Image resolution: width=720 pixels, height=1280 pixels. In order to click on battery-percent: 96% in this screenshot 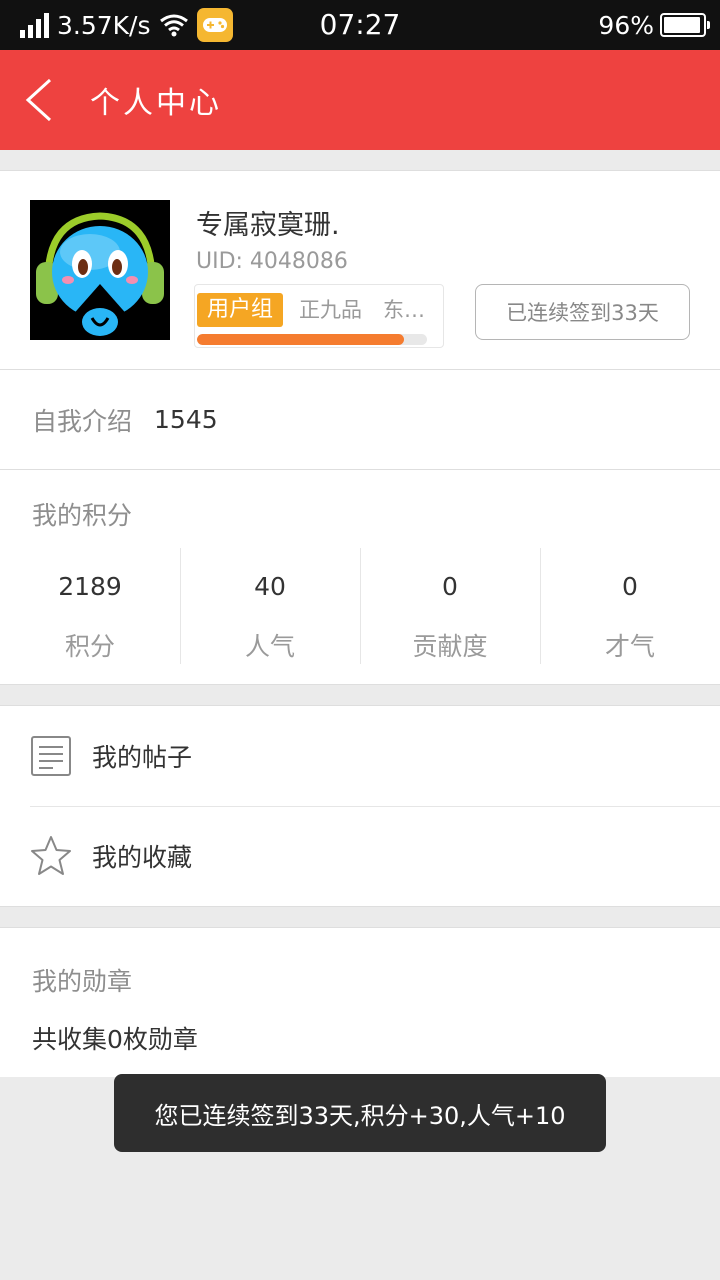, I will do `click(626, 25)`.